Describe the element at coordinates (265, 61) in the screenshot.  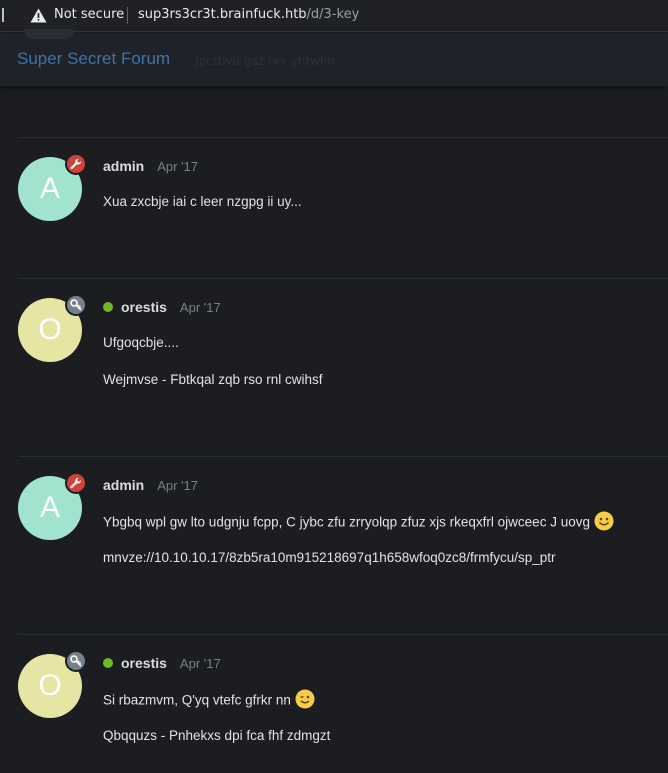
I see `forum-subtitle: Jpcrbvu gsz rvv yhtwlm` at that location.